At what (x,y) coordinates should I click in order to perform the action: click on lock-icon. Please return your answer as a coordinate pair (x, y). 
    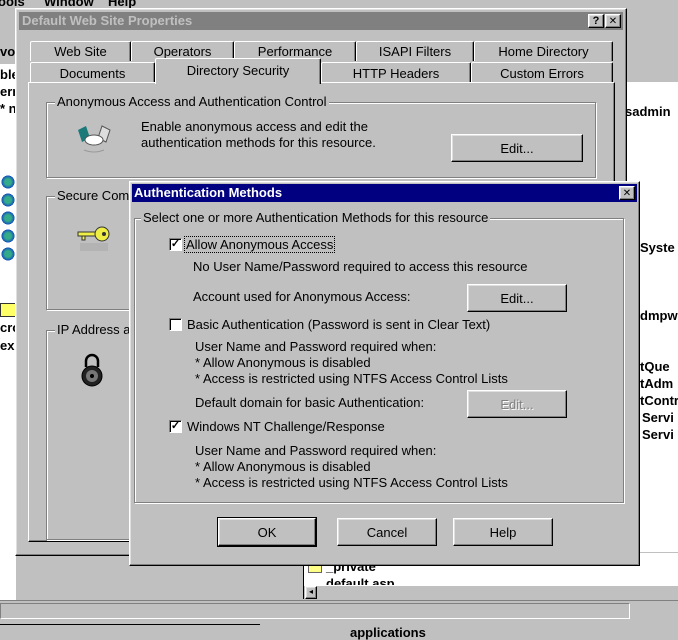
    Looking at the image, I should click on (92, 370).